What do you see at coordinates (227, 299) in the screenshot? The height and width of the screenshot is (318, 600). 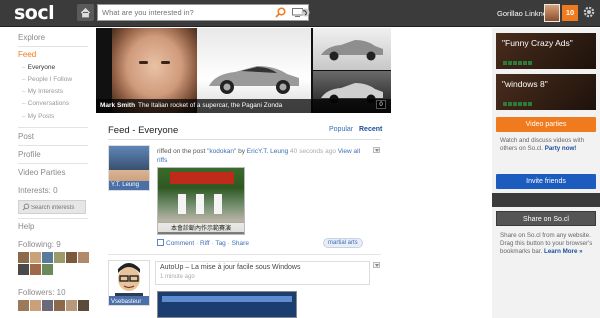 I see `screenshot-toolbar` at bounding box center [227, 299].